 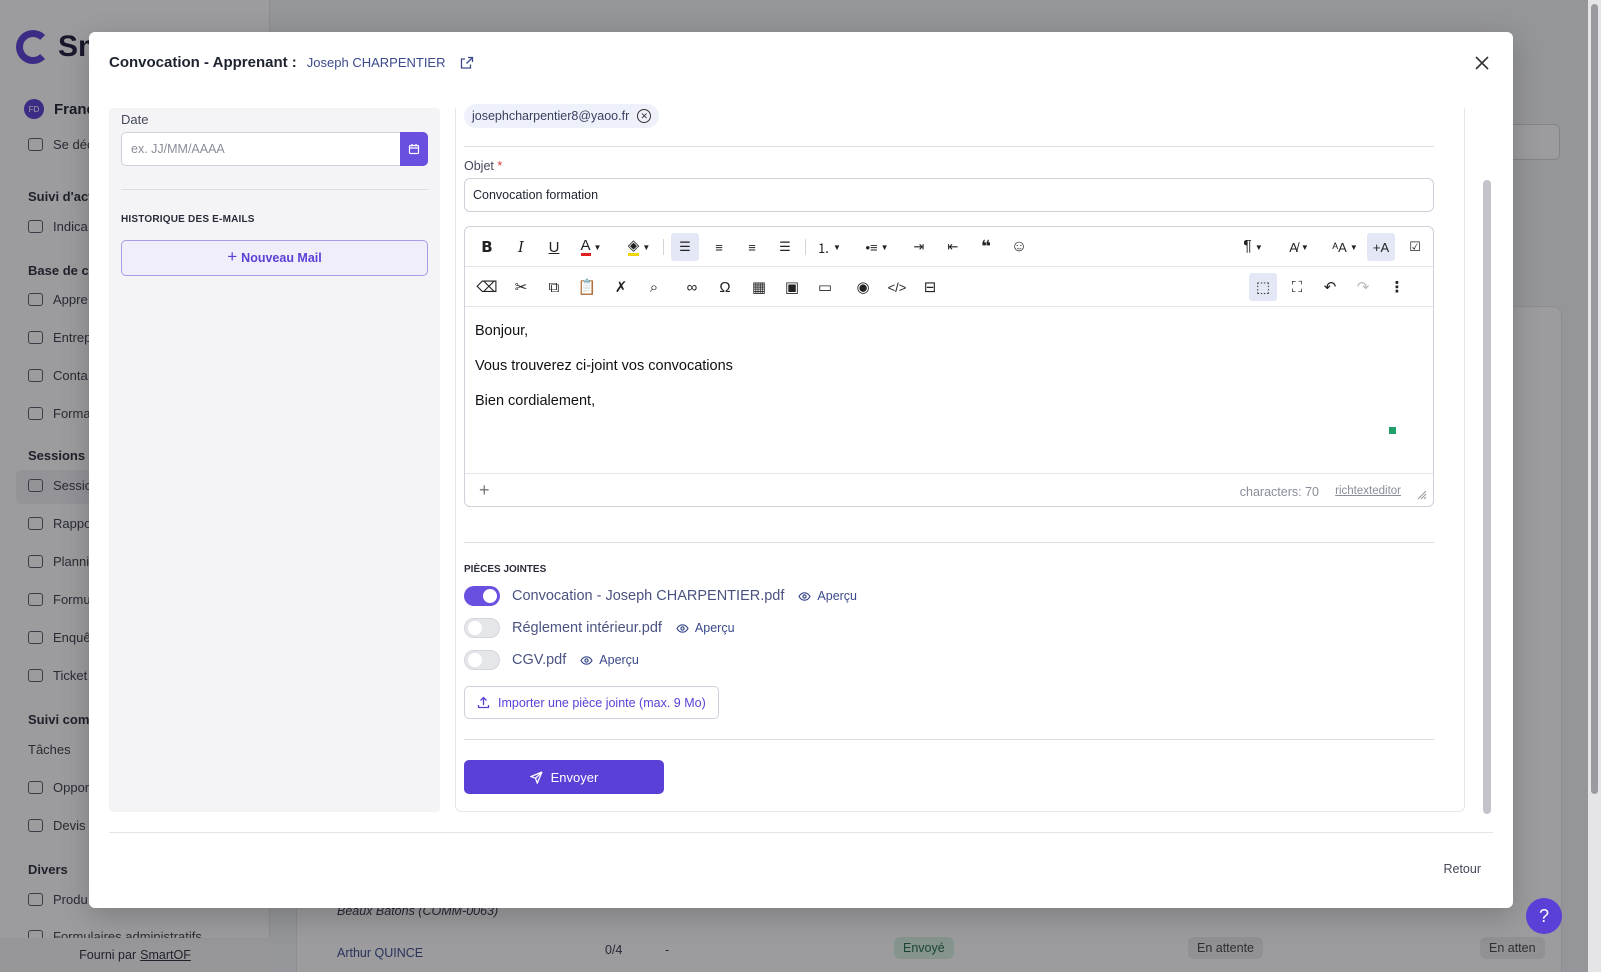 What do you see at coordinates (945, 331) in the screenshot?
I see `editor-paragraph: Bonjour,` at bounding box center [945, 331].